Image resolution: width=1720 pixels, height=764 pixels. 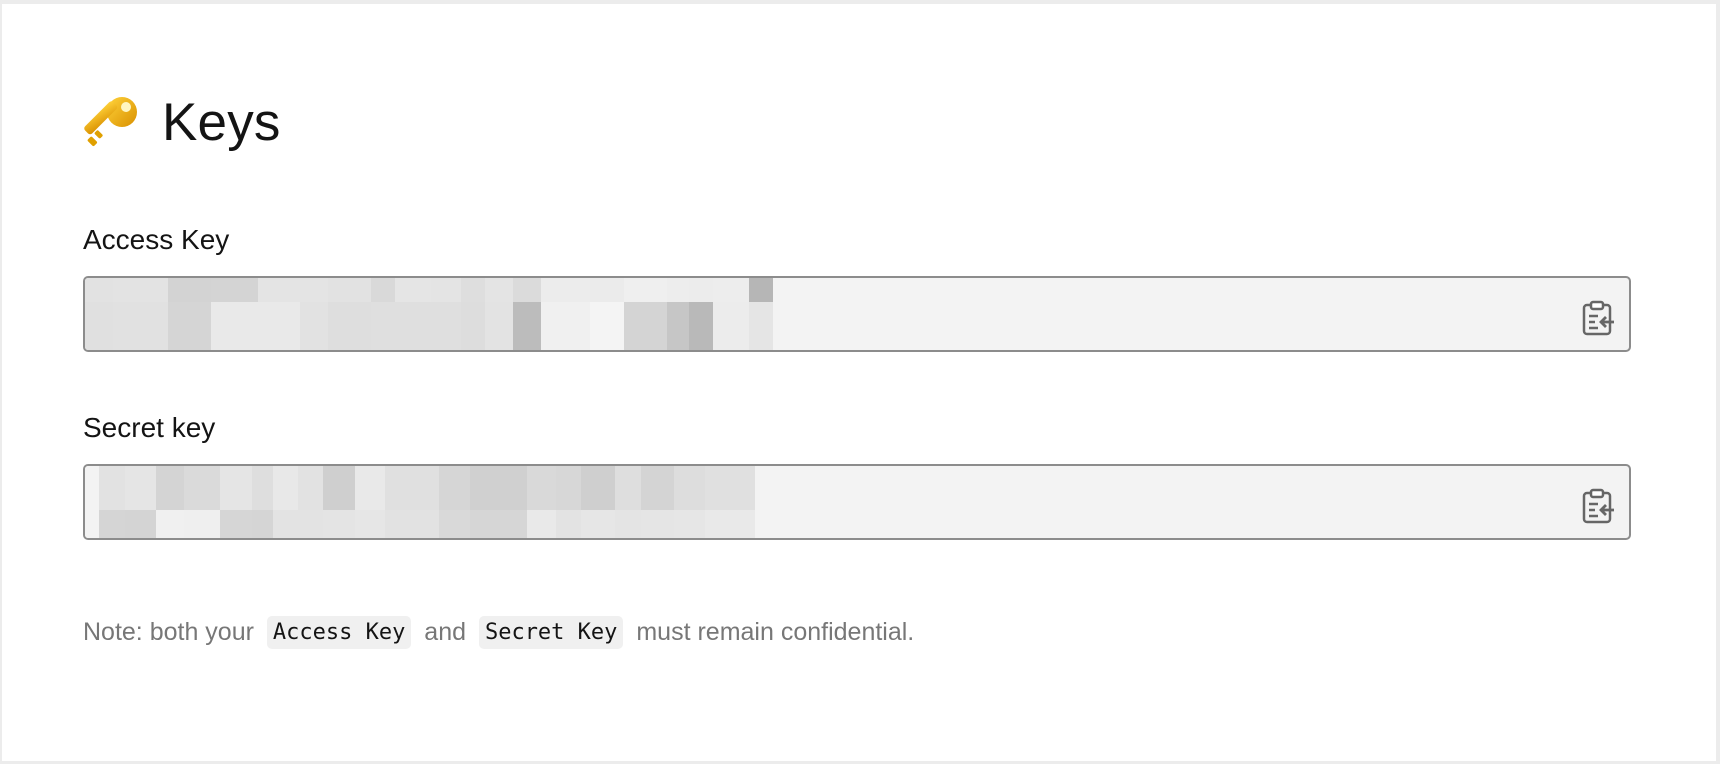 I want to click on title-row: Keys, so click(x=181, y=122).